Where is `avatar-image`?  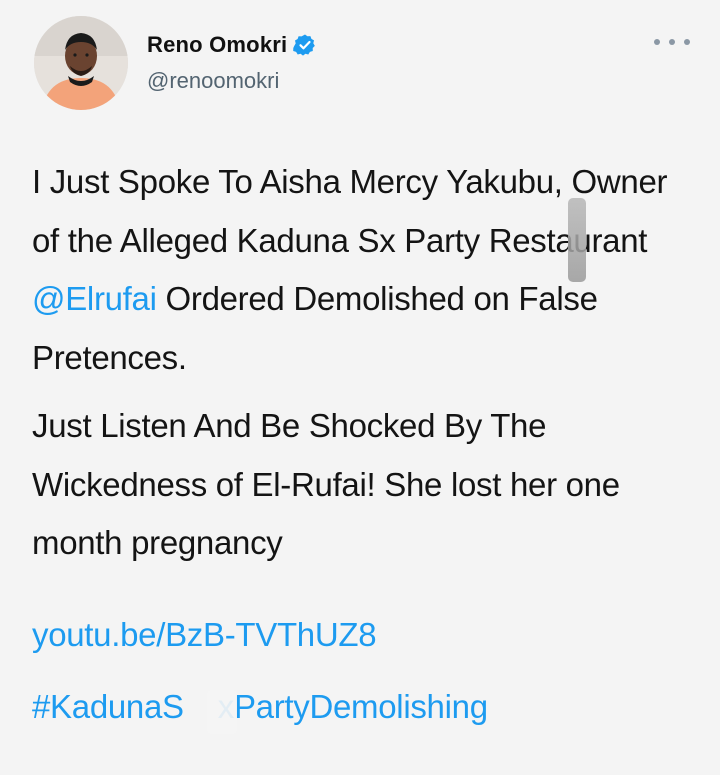 avatar-image is located at coordinates (81, 63).